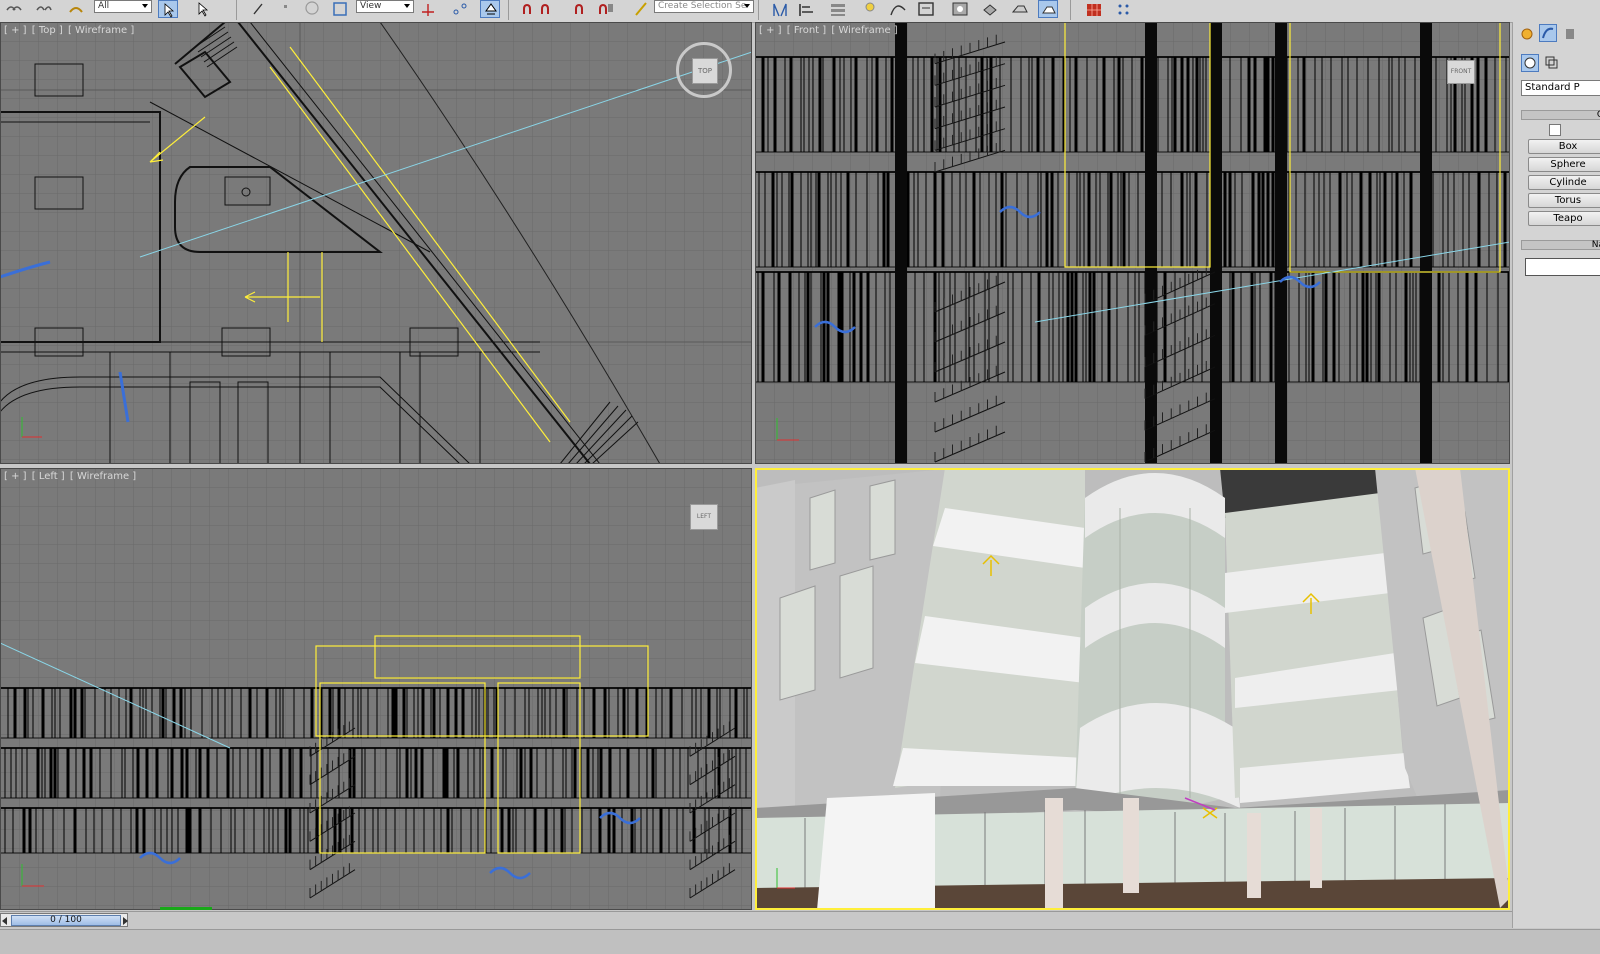 Image resolution: width=1600 pixels, height=954 pixels. What do you see at coordinates (1094, 9) in the screenshot?
I see `render-iterative-icon` at bounding box center [1094, 9].